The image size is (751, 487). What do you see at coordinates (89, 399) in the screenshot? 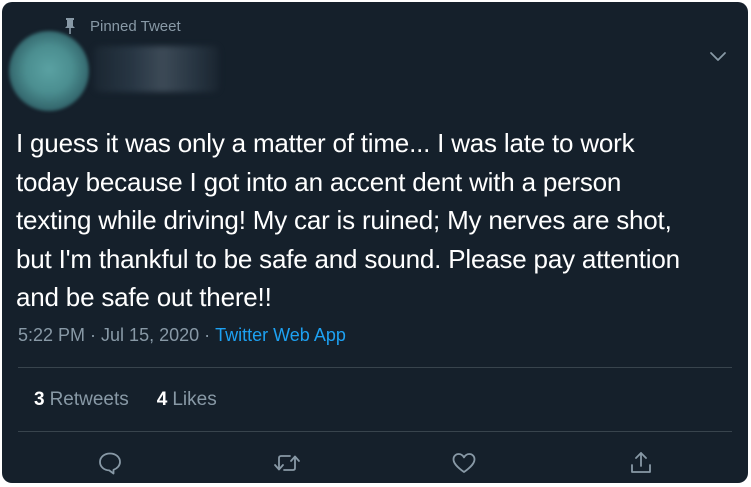
I see `retweets-label: Retweets` at bounding box center [89, 399].